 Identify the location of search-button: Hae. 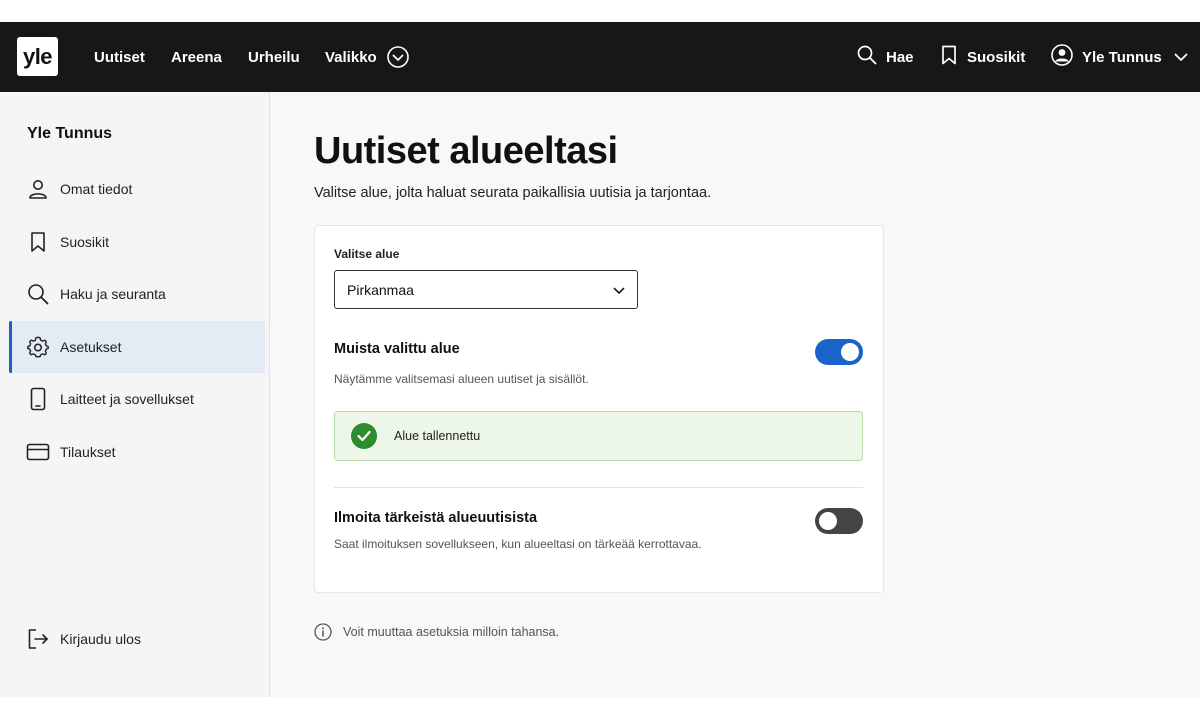
(885, 57).